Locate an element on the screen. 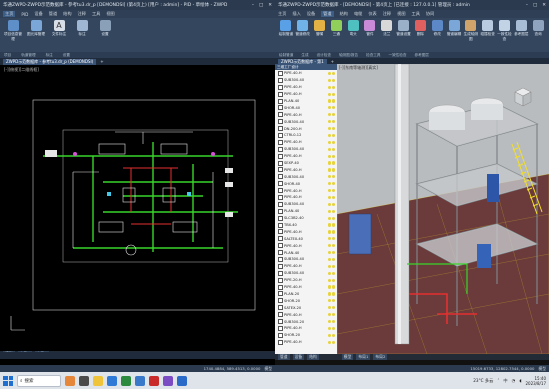 Image resolution: width=549 pixels, height=389 pixels. menu-item-collab: 协同 is located at coordinates (430, 14).